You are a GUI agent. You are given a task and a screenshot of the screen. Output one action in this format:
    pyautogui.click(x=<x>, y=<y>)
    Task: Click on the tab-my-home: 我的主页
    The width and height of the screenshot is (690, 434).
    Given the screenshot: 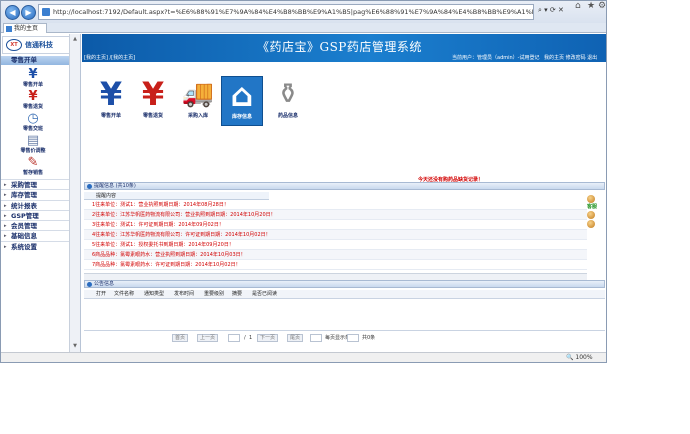 What is the action you would take?
    pyautogui.click(x=25, y=28)
    